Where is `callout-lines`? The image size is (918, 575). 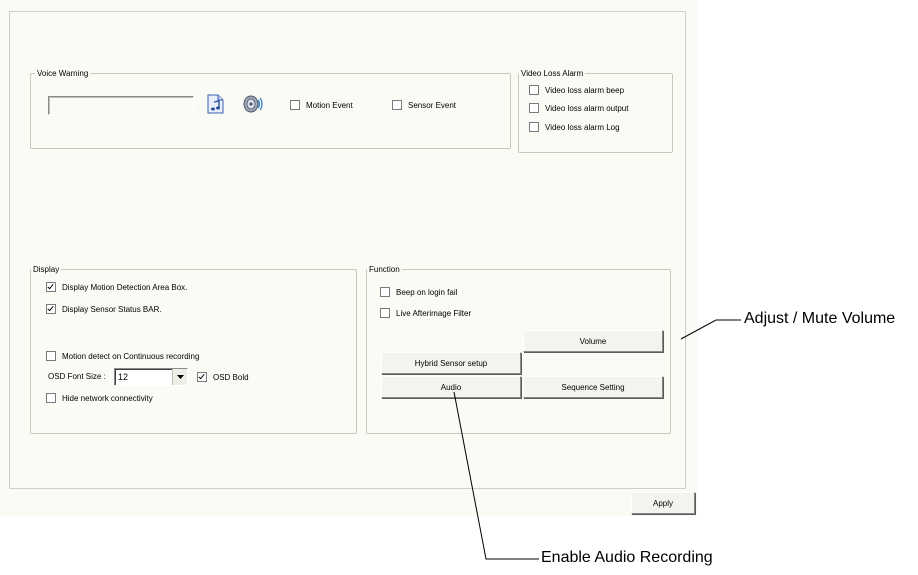
callout-lines is located at coordinates (597, 439).